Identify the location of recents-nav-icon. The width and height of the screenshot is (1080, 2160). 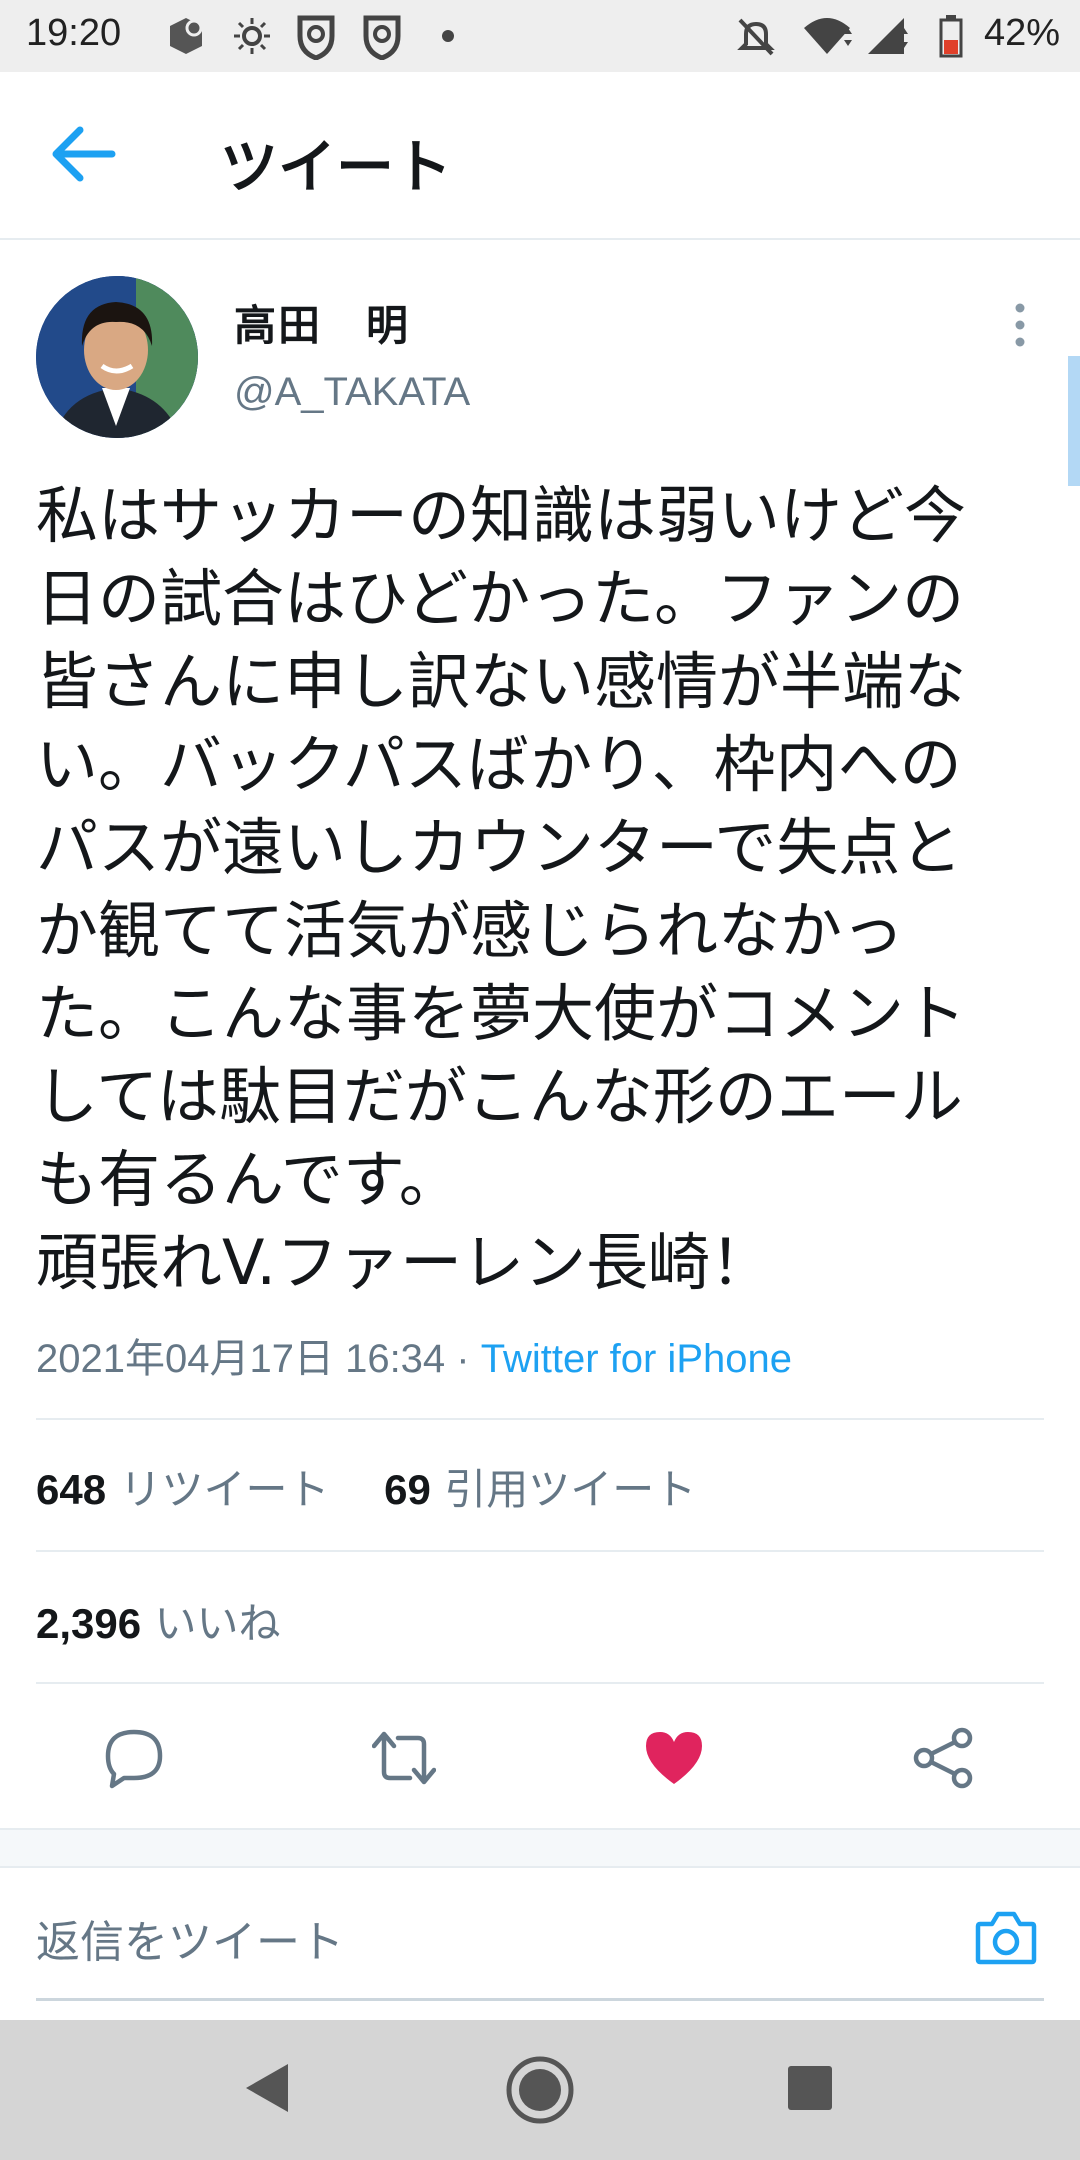
(810, 2088).